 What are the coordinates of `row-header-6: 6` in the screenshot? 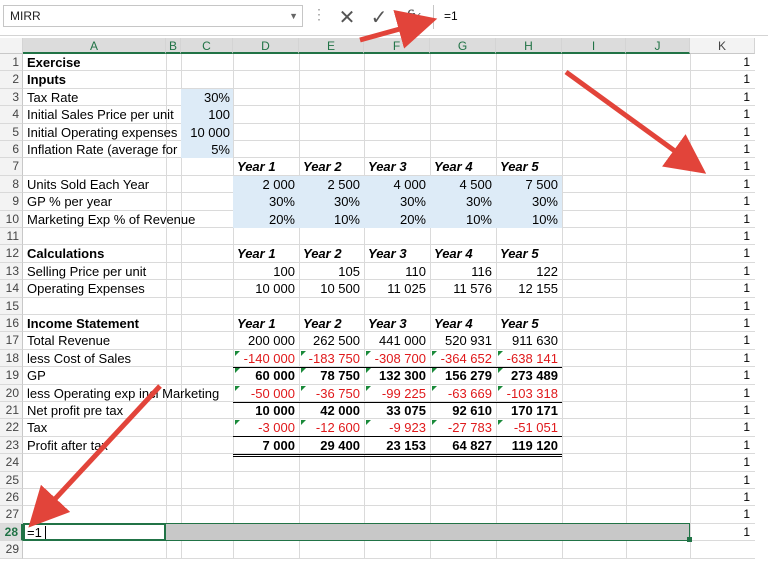 It's located at (11, 150).